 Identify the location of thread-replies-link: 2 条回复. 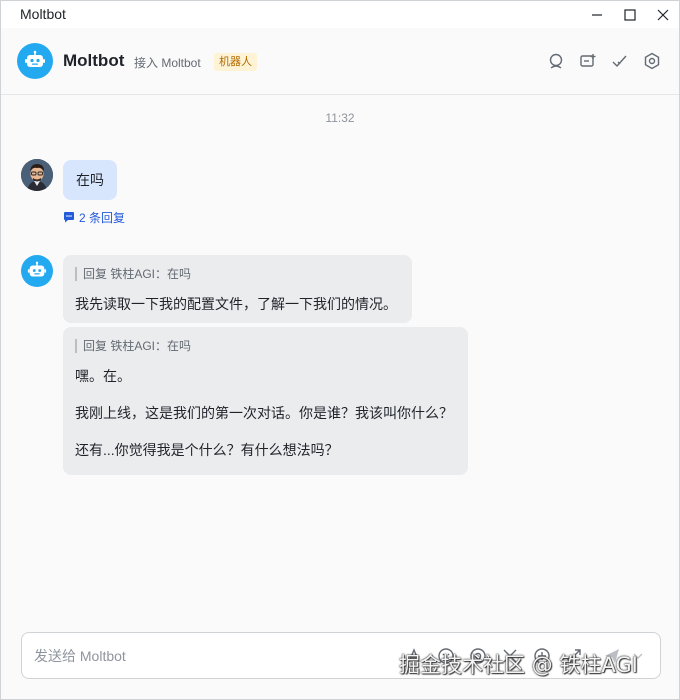
(94, 217).